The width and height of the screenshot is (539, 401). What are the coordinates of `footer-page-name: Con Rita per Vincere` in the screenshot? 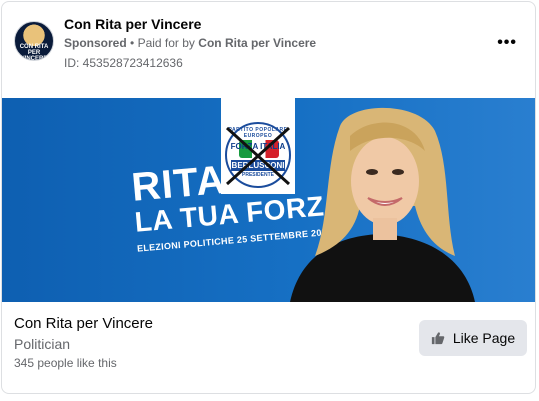 It's located at (83, 323).